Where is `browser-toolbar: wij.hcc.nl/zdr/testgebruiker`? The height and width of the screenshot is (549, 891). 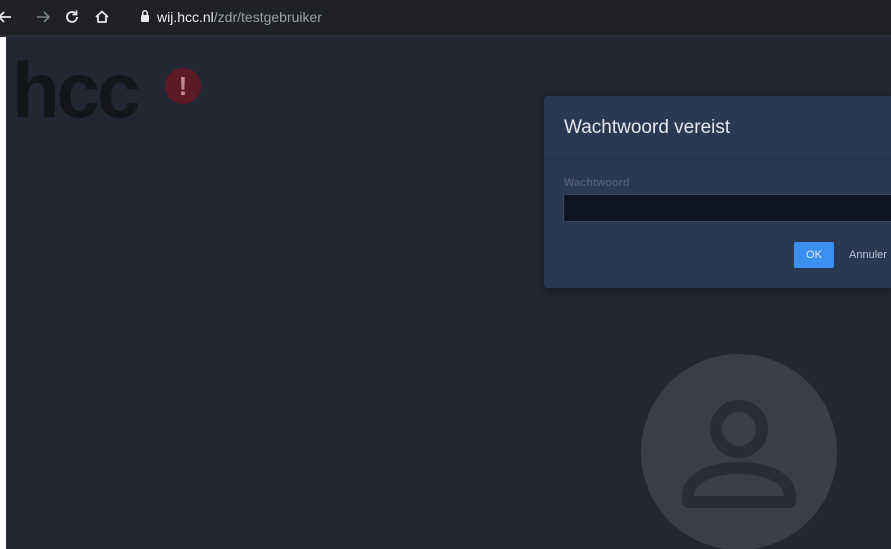
browser-toolbar: wij.hcc.nl/zdr/testgebruiker is located at coordinates (445, 17).